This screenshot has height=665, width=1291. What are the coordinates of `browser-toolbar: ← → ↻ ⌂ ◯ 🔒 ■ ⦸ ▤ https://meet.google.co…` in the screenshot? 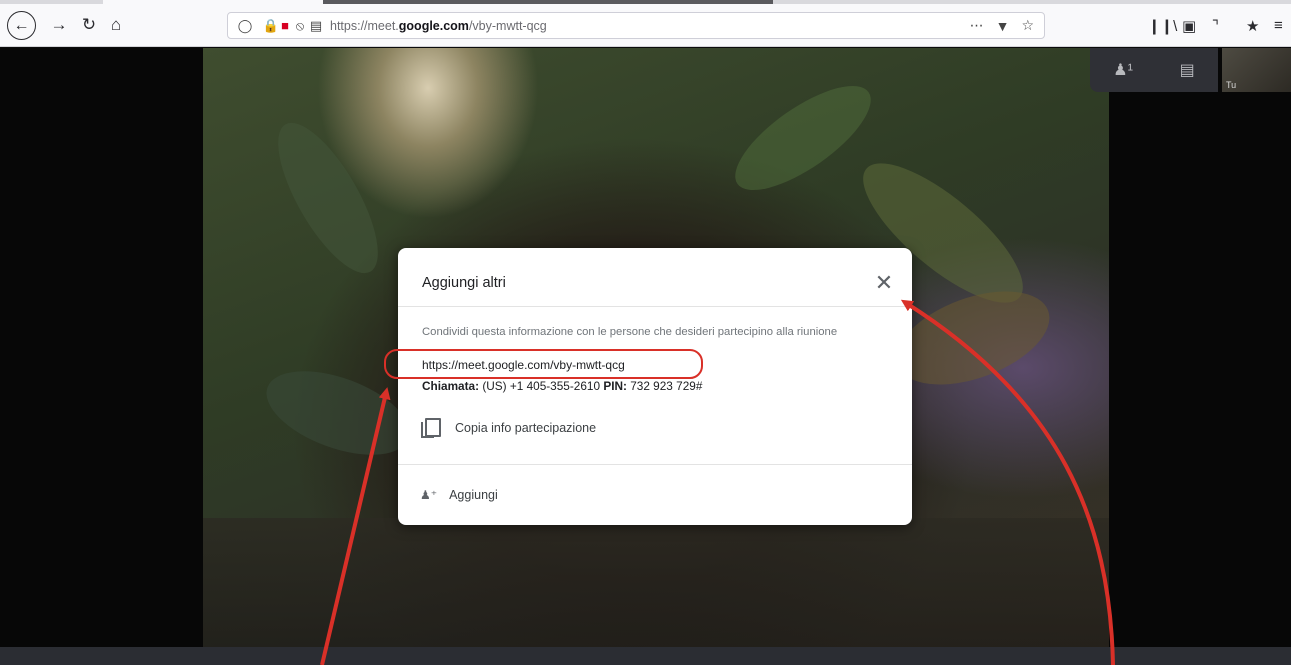 It's located at (645, 25).